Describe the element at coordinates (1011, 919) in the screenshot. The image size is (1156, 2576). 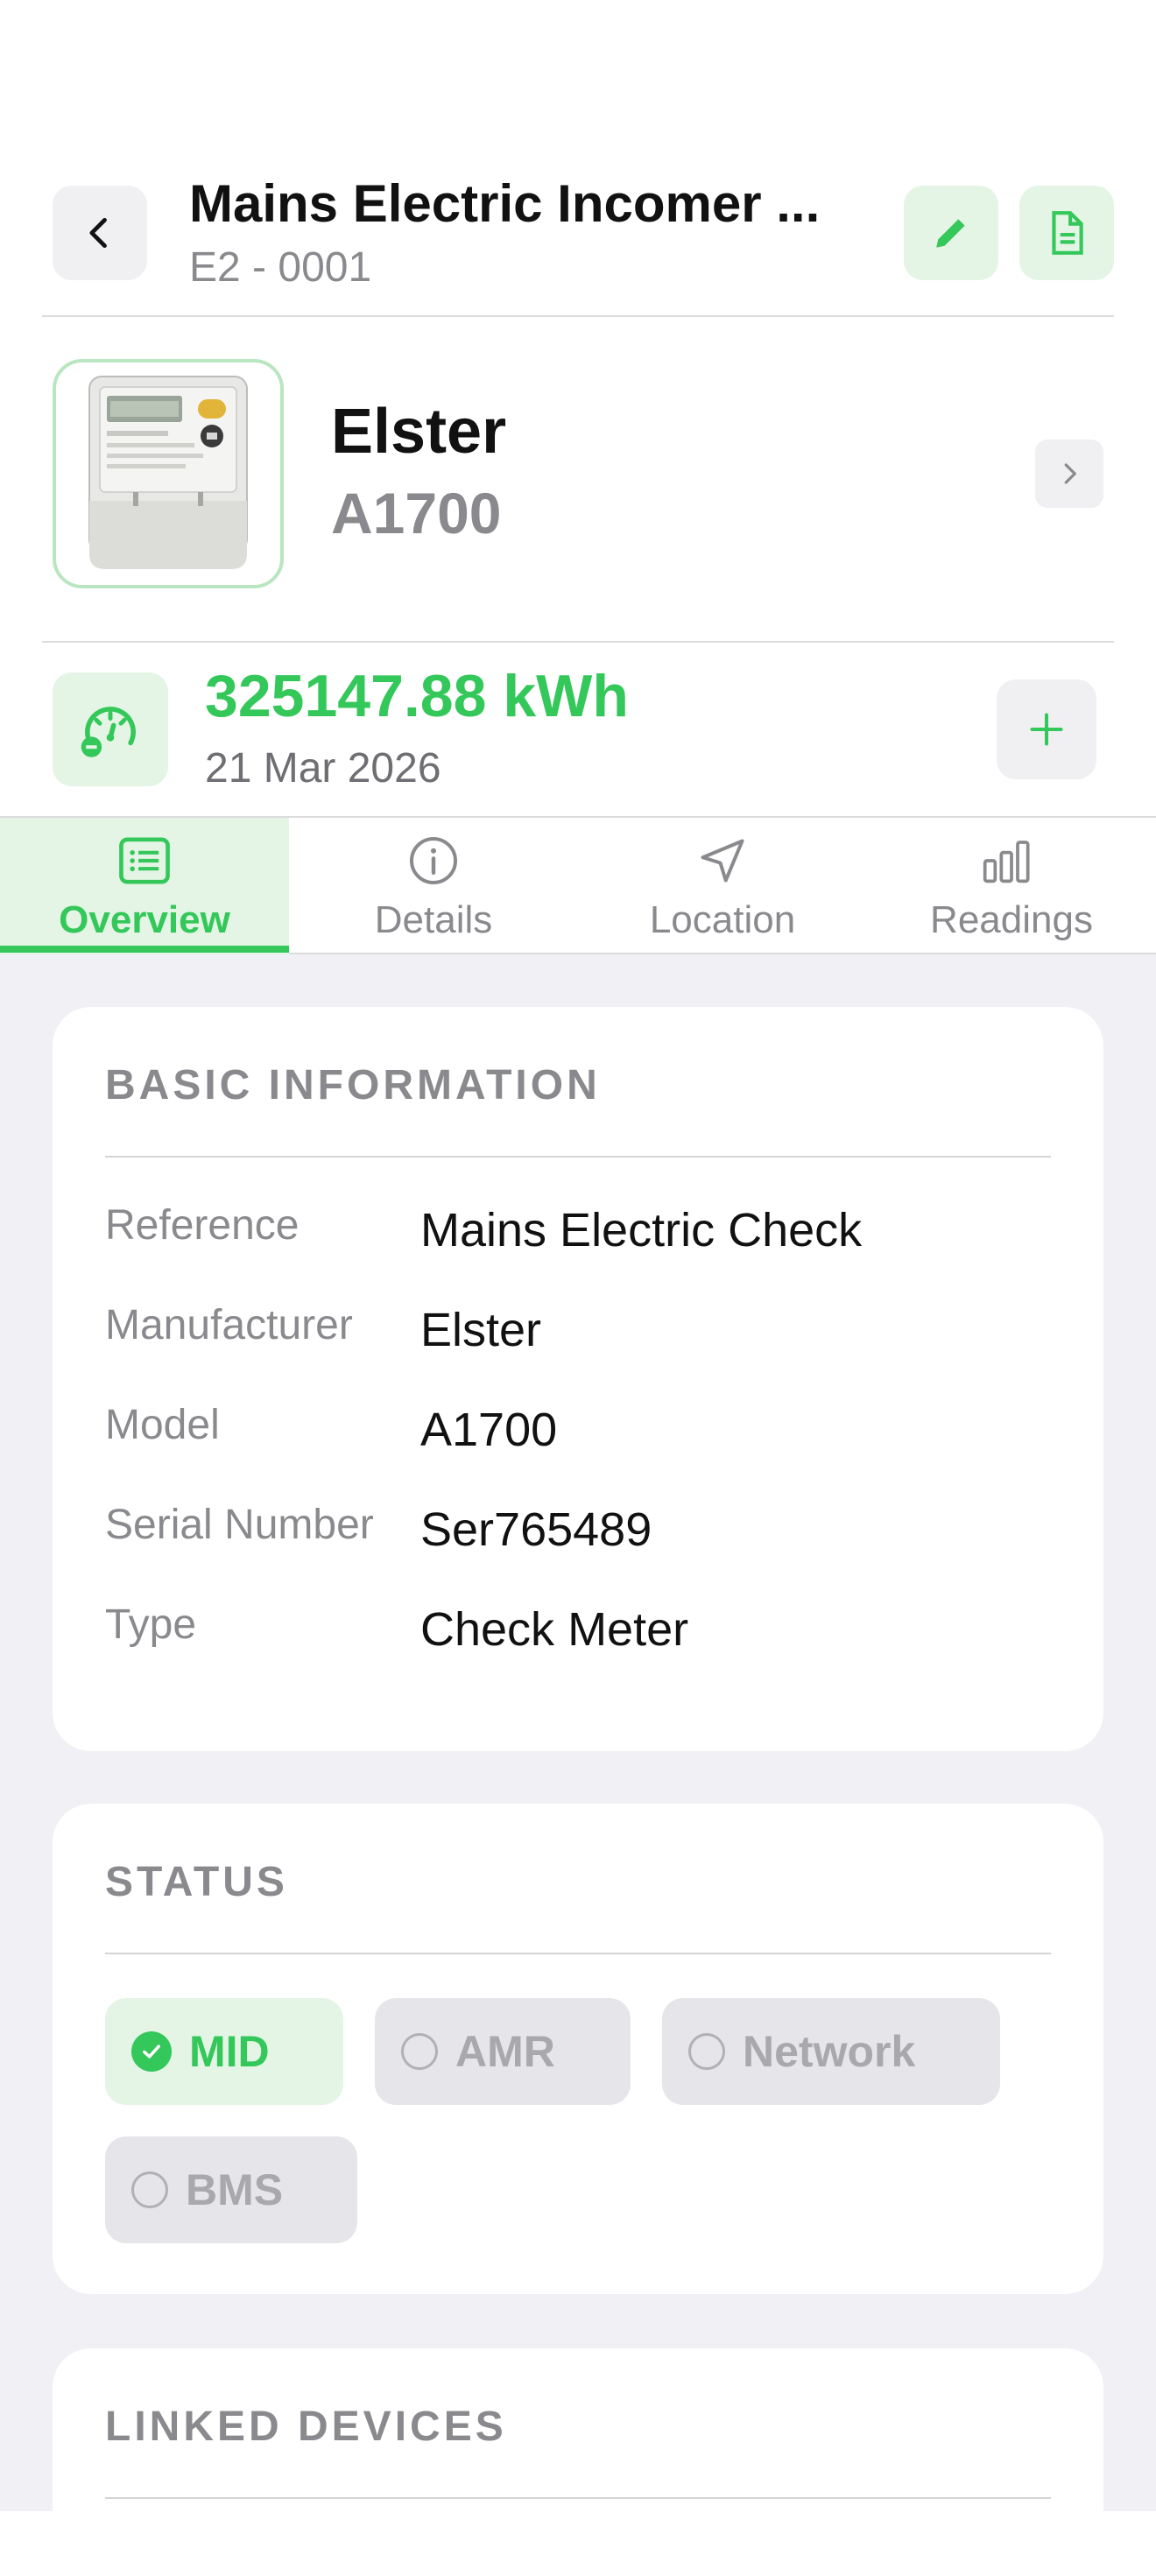
I see `tab-label: Readings` at that location.